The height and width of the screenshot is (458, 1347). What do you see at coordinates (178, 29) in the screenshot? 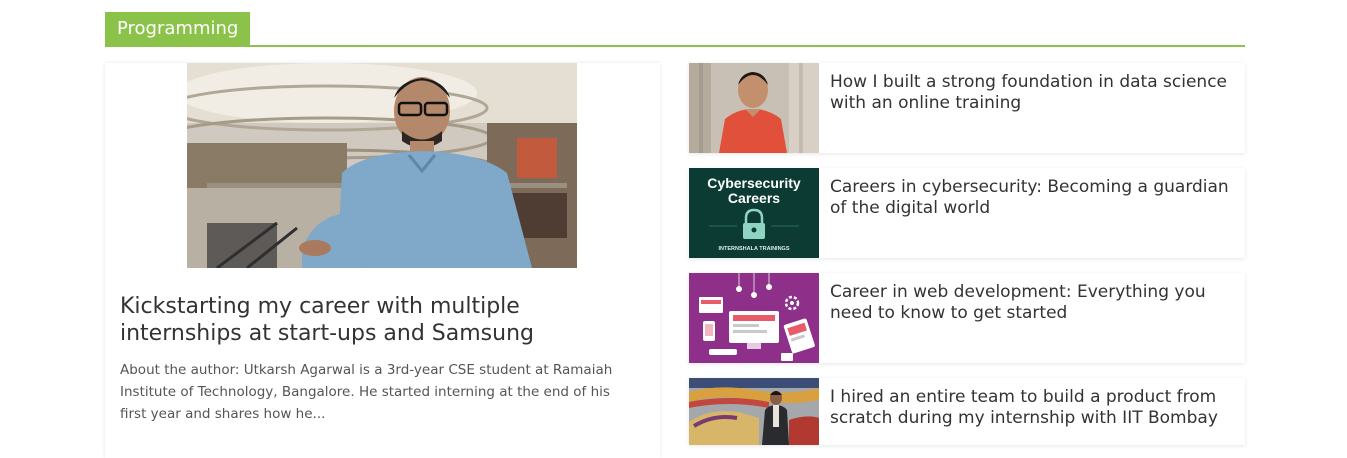
I see `section-title: Programming` at bounding box center [178, 29].